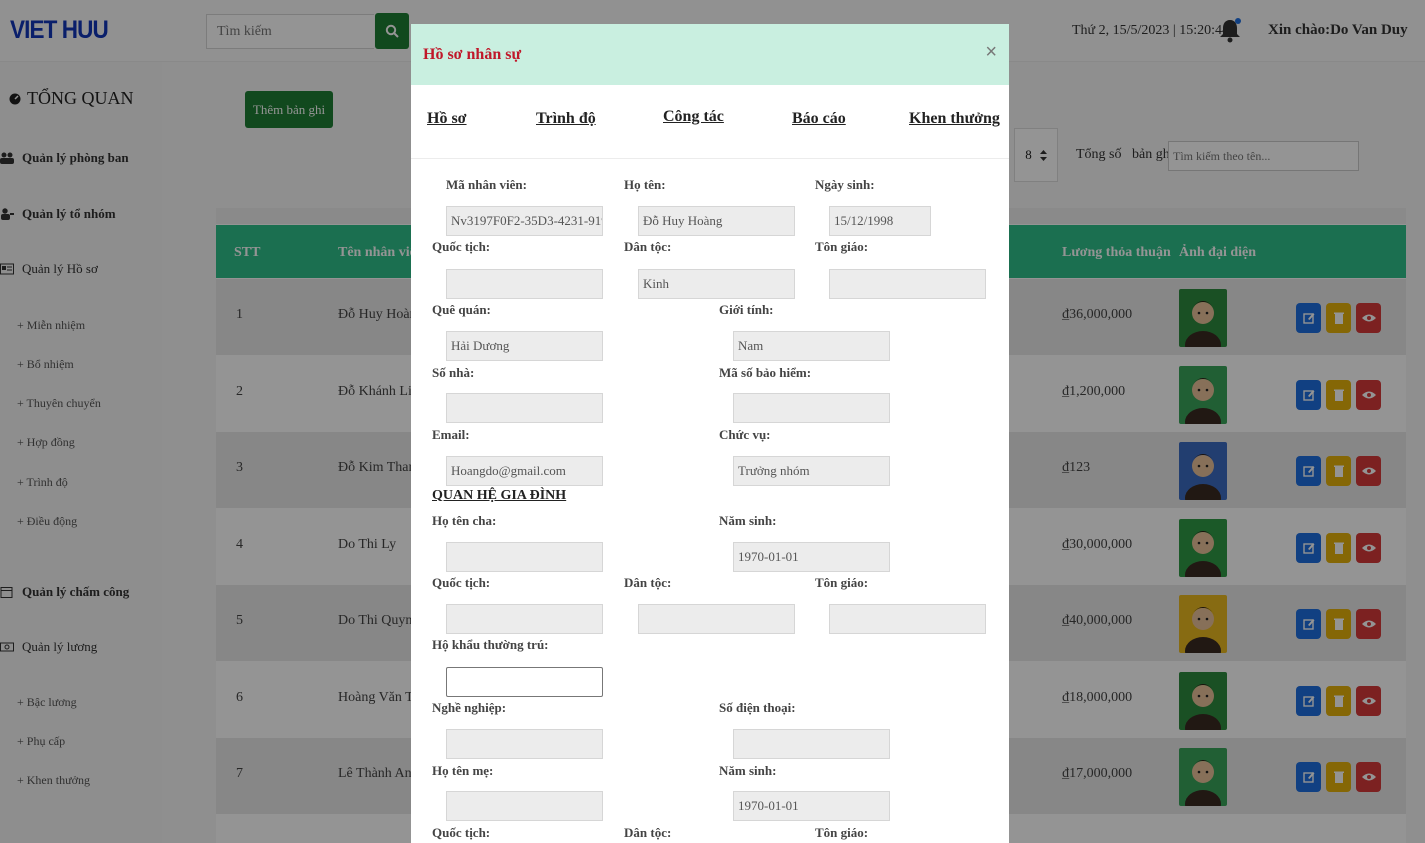  What do you see at coordinates (499, 495) in the screenshot?
I see `family-section-title: QUAN HỆ GIA ĐÌNH` at bounding box center [499, 495].